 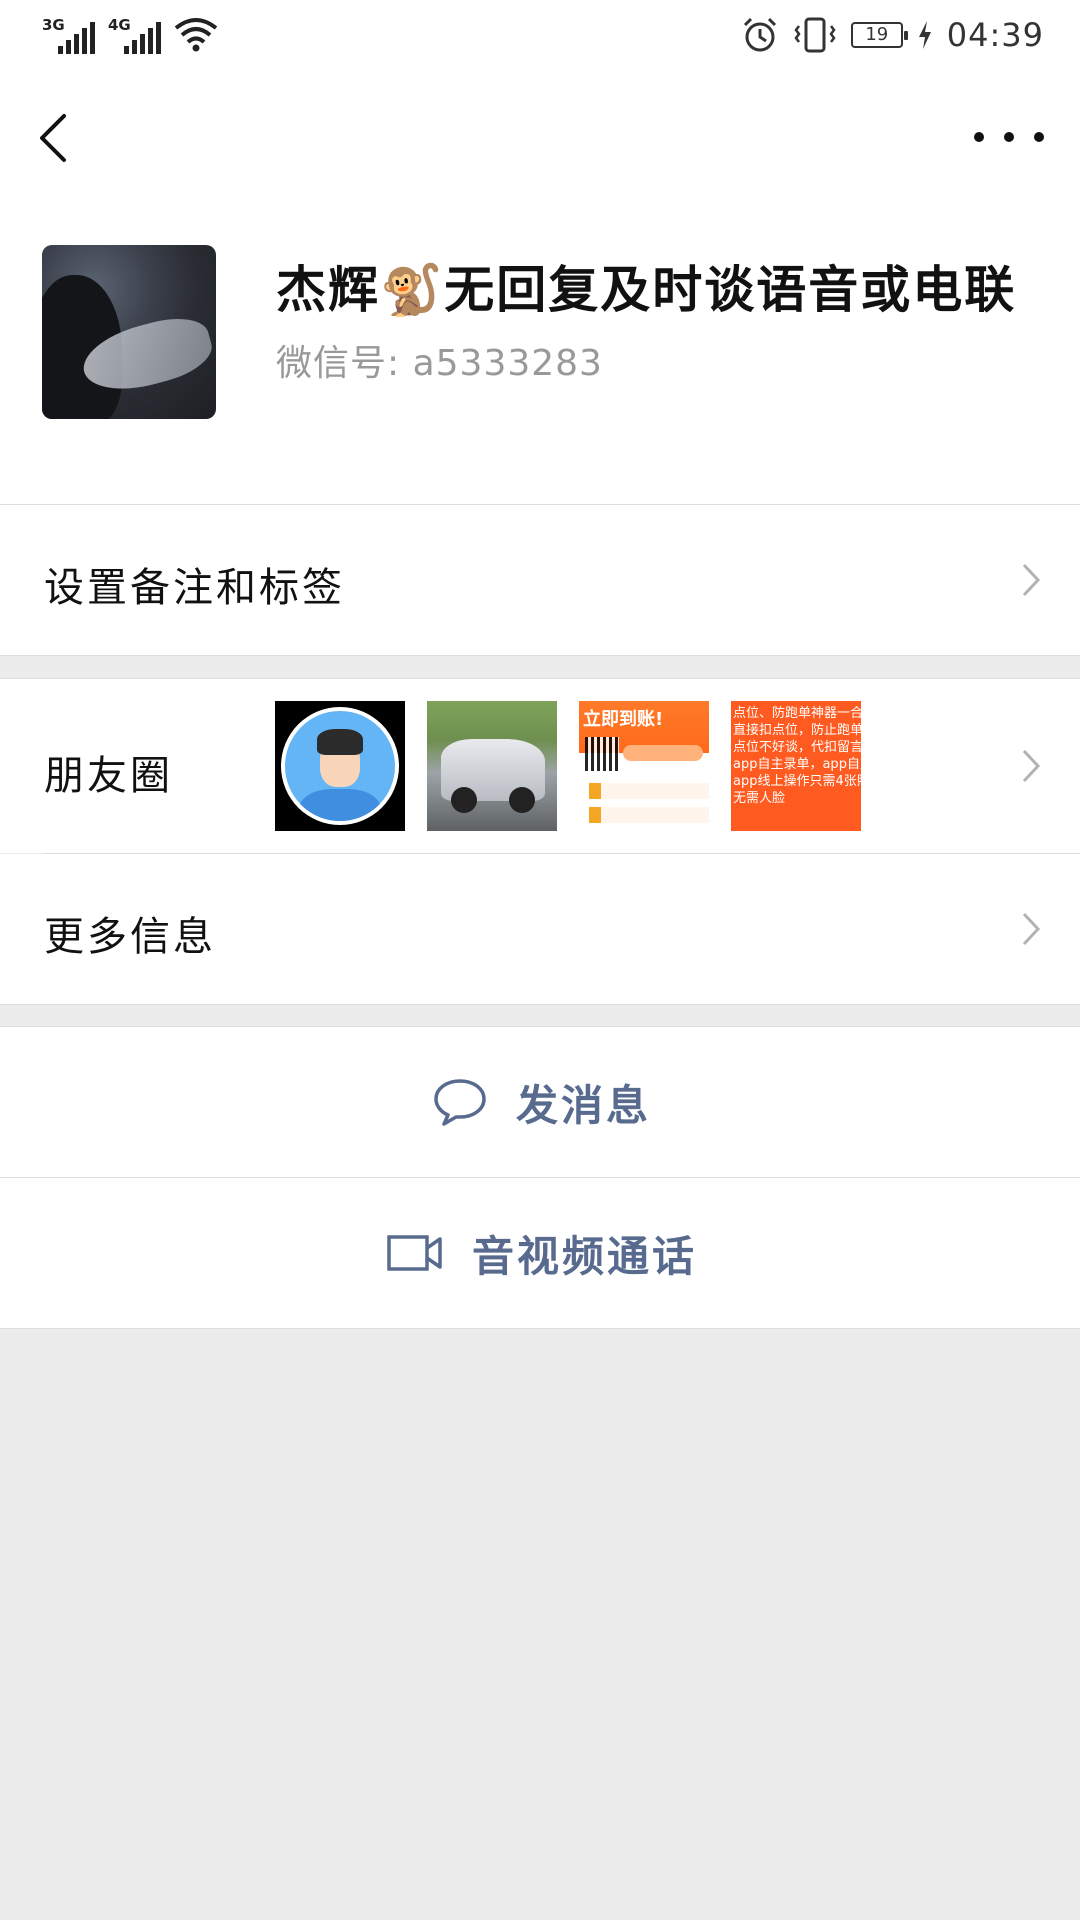 I want to click on moments-thumbnail-ad: 立即到账!, so click(x=644, y=766).